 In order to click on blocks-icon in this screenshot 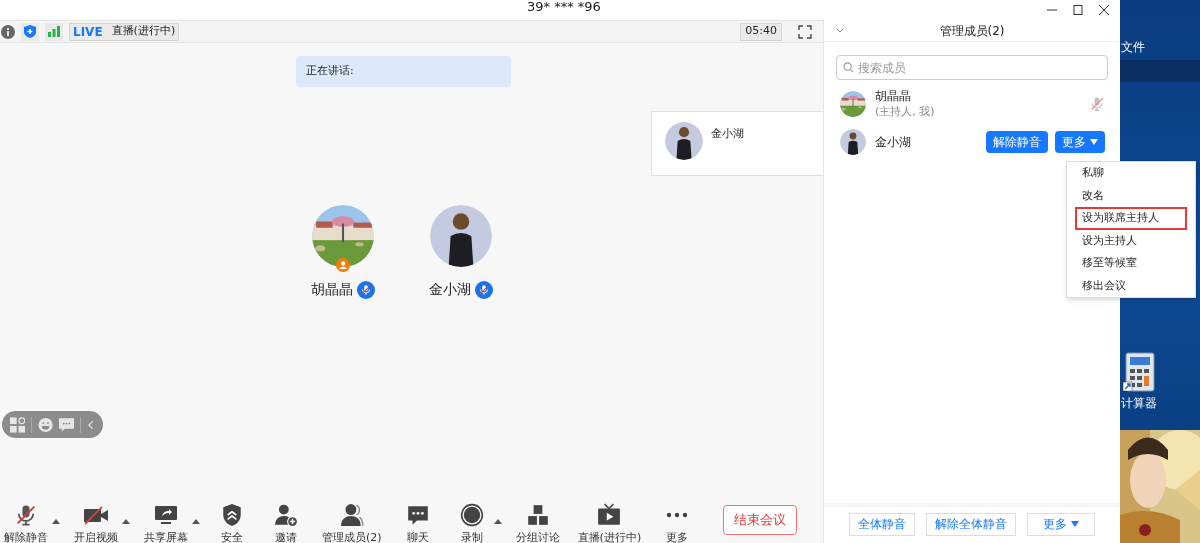, I will do `click(537, 515)`.